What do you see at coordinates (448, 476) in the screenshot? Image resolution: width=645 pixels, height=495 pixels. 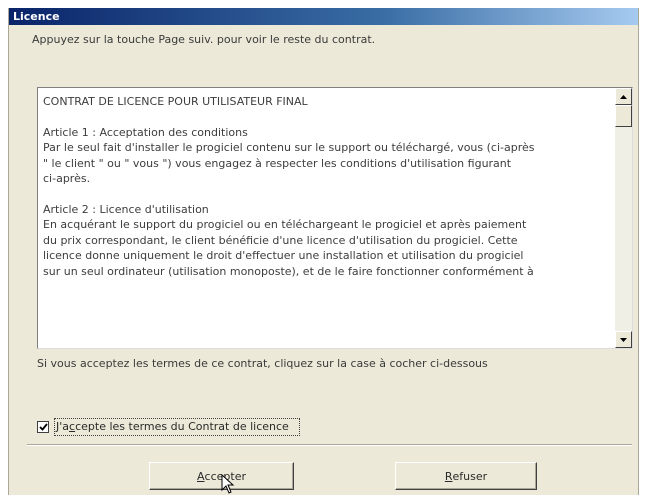 I see `button-mnemonic: R` at bounding box center [448, 476].